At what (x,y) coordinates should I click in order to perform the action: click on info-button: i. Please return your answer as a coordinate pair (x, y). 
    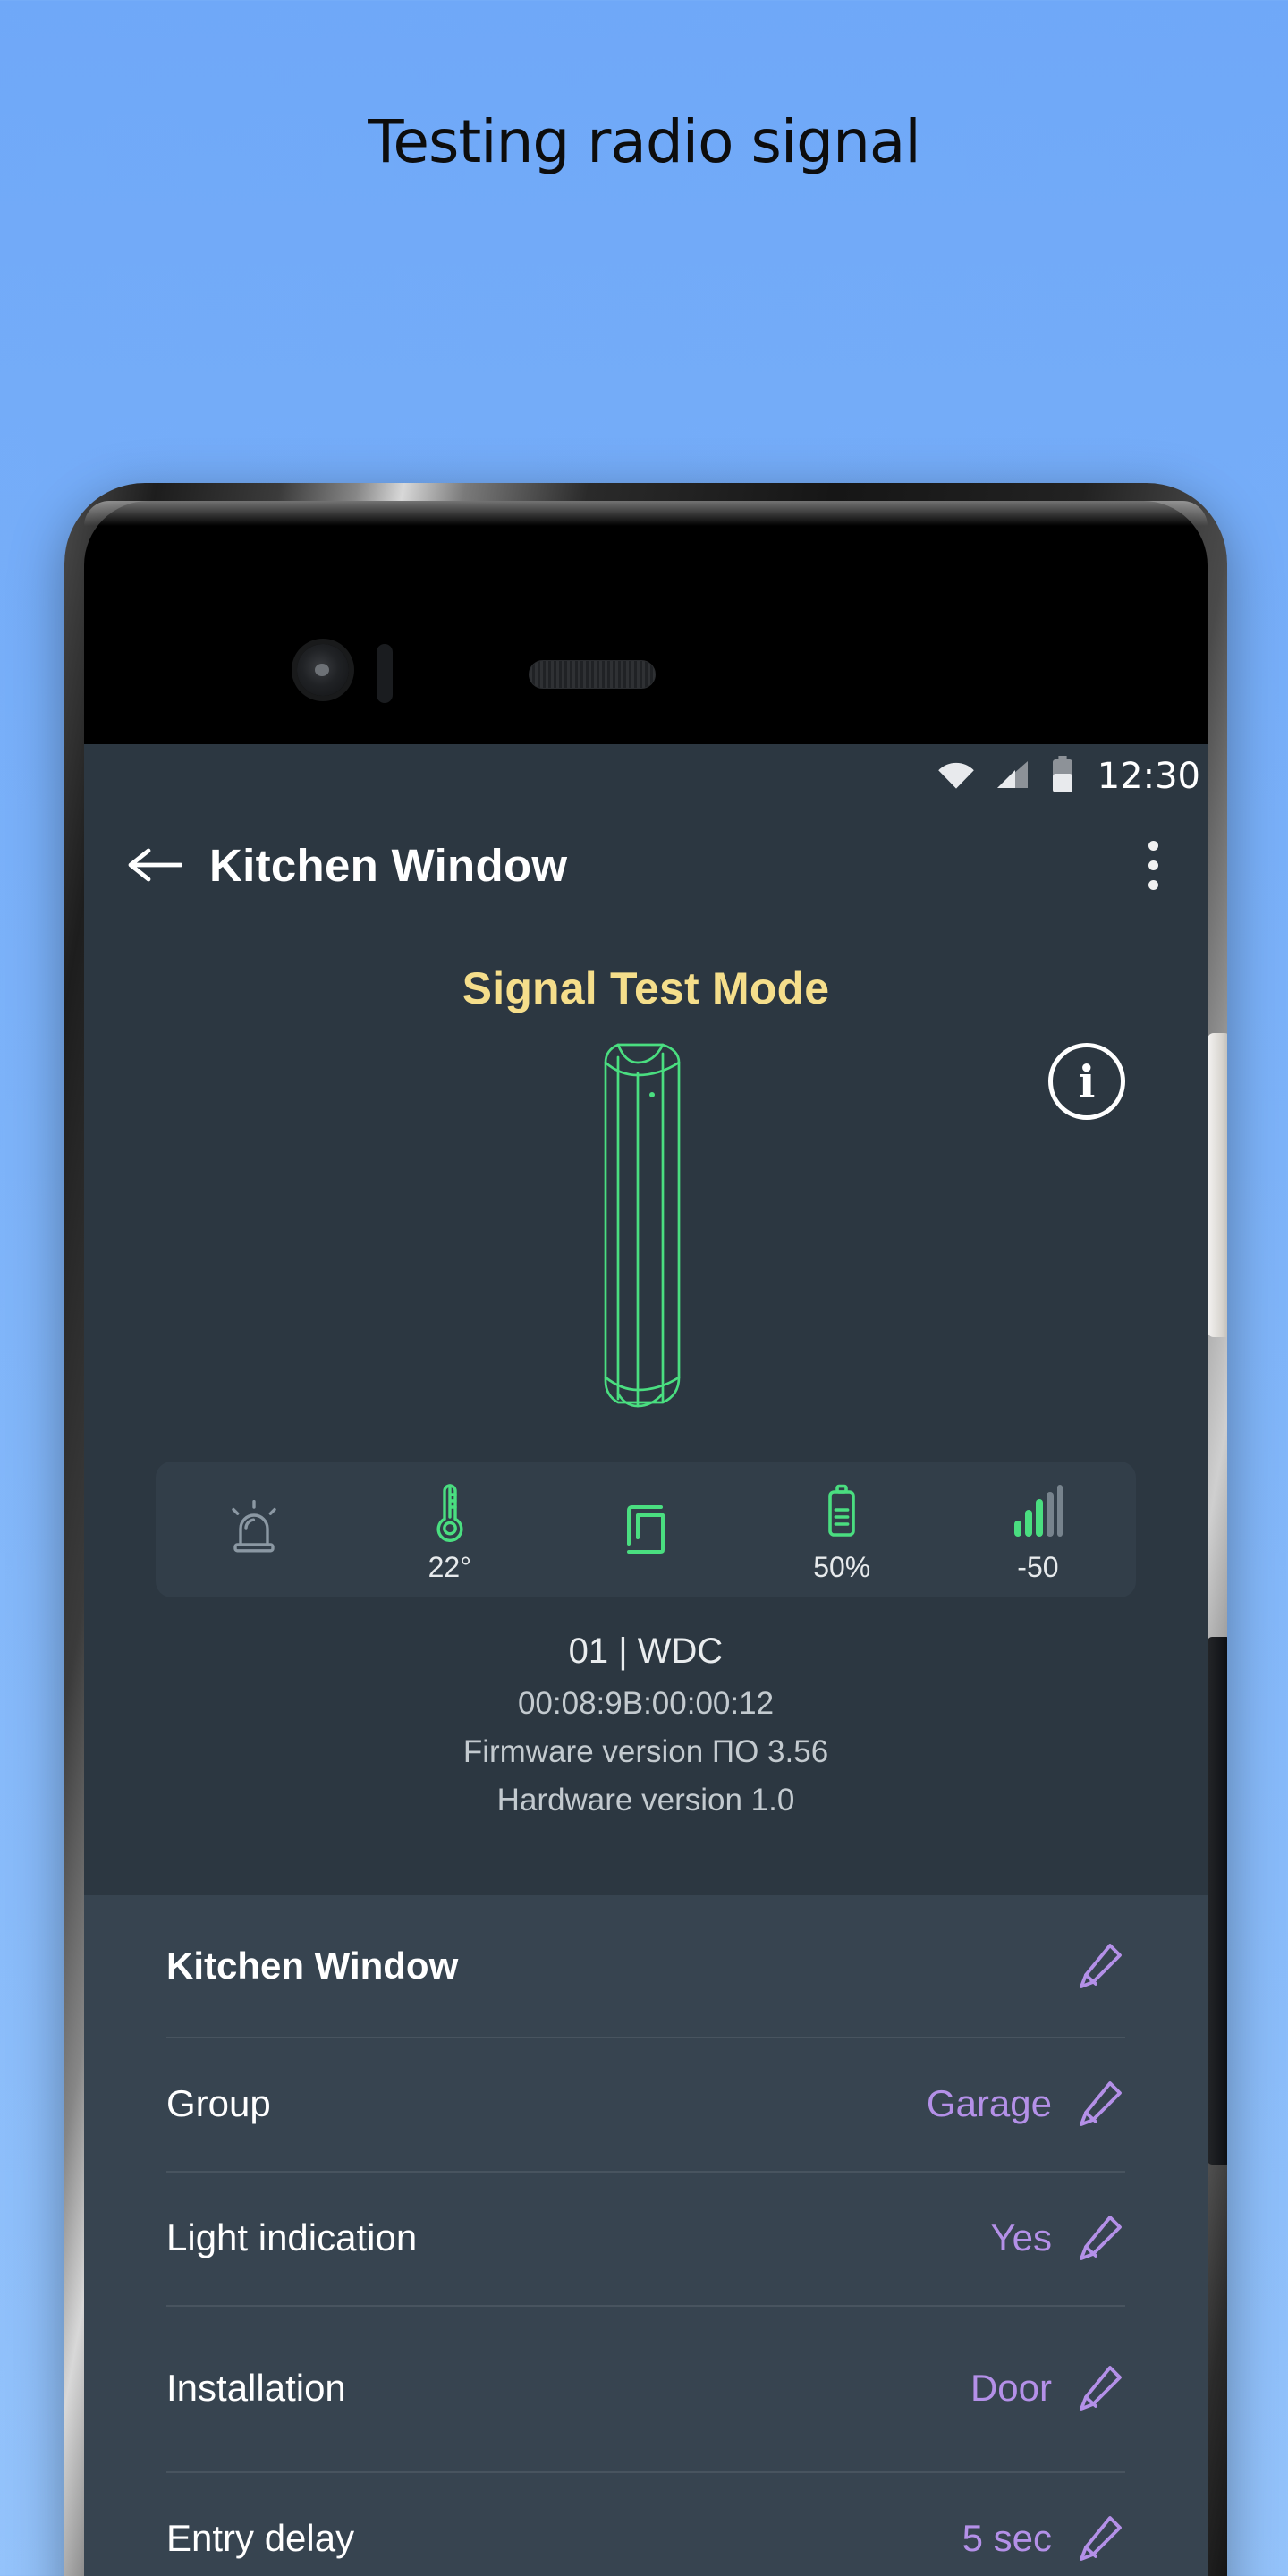
    Looking at the image, I should click on (1086, 1081).